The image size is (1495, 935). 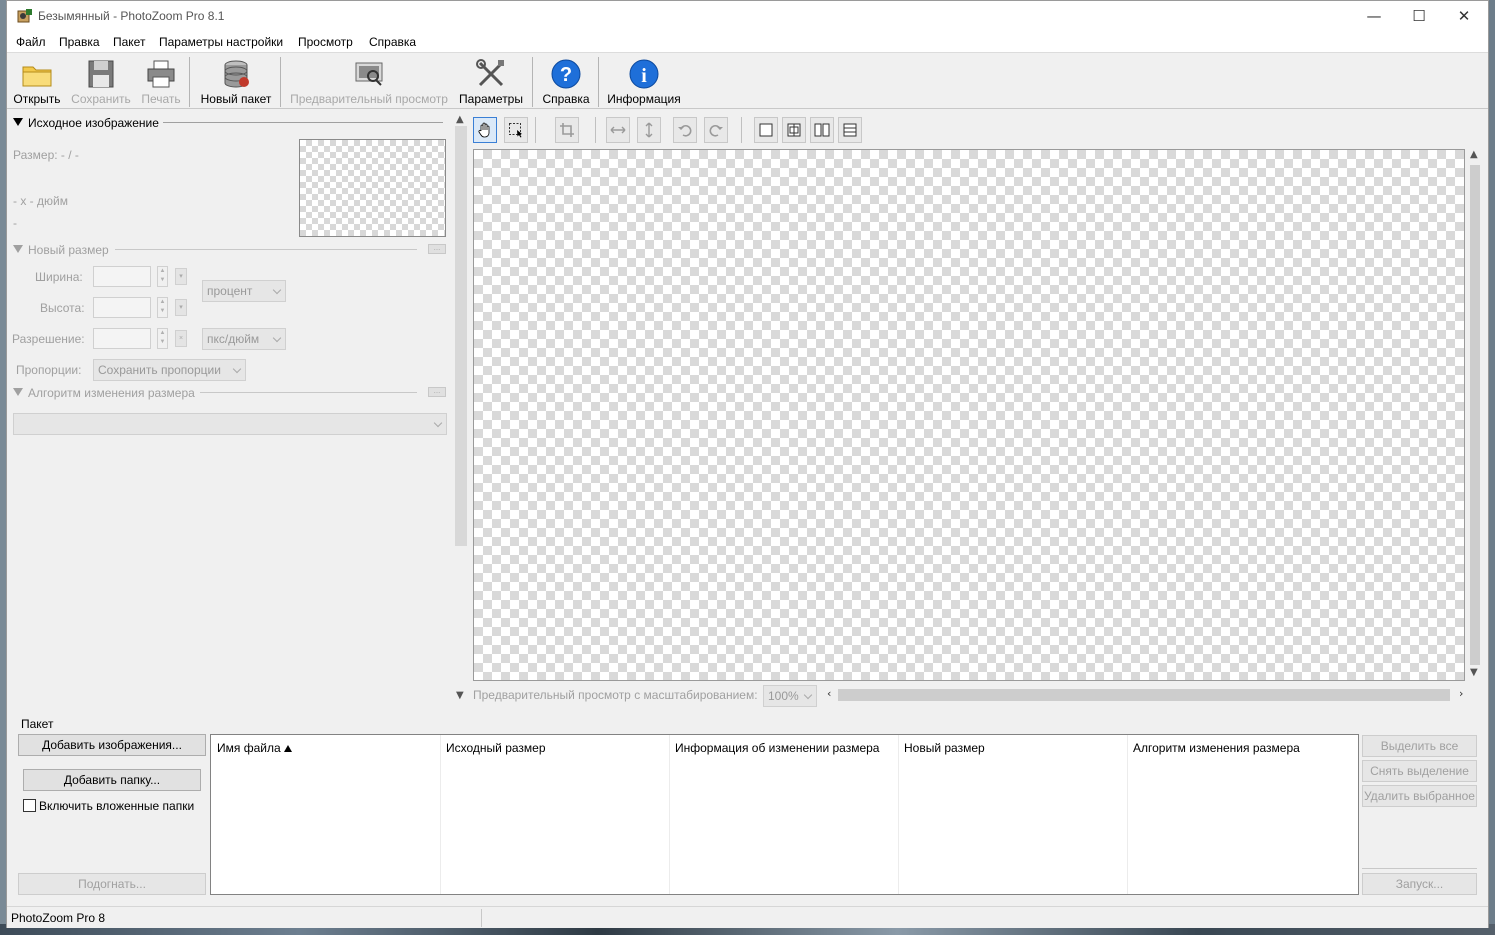 I want to click on height-input, so click(x=122, y=307).